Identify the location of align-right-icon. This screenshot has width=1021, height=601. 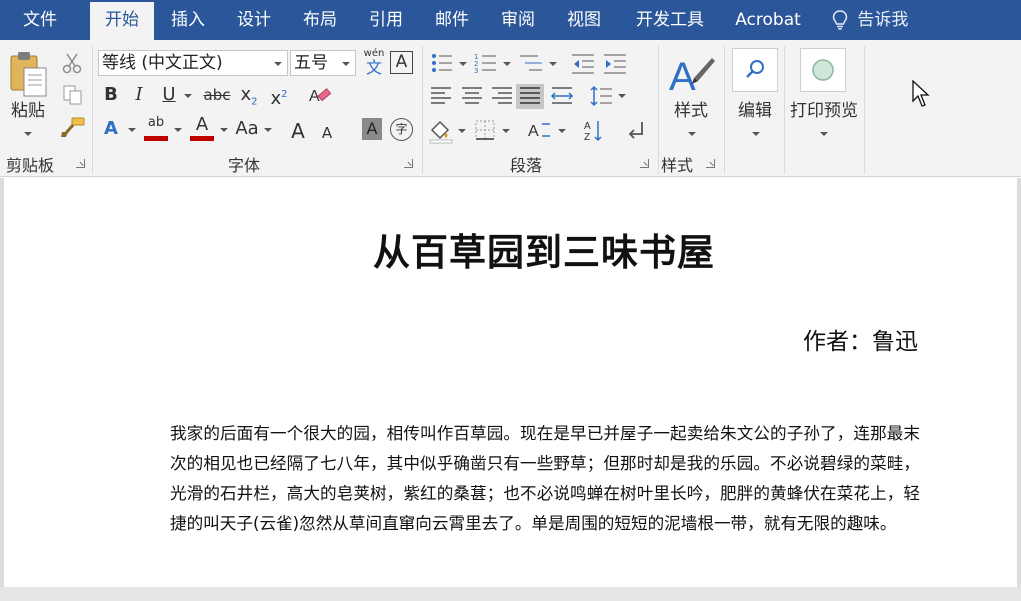
(502, 95).